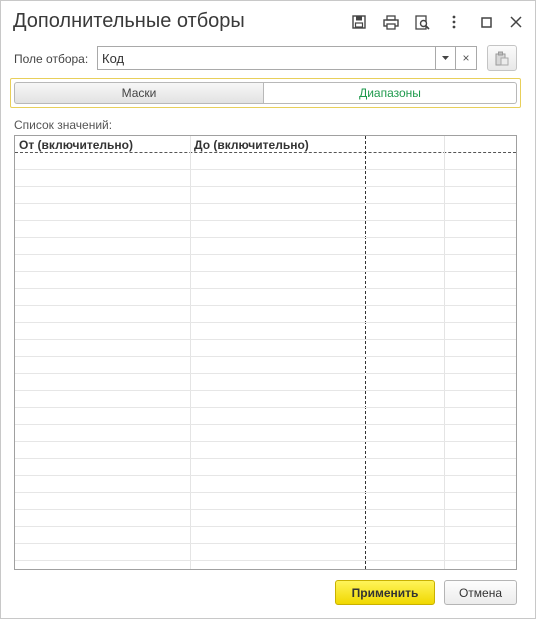 The image size is (536, 619). Describe the element at coordinates (385, 592) in the screenshot. I see `apply-button: Применить` at that location.